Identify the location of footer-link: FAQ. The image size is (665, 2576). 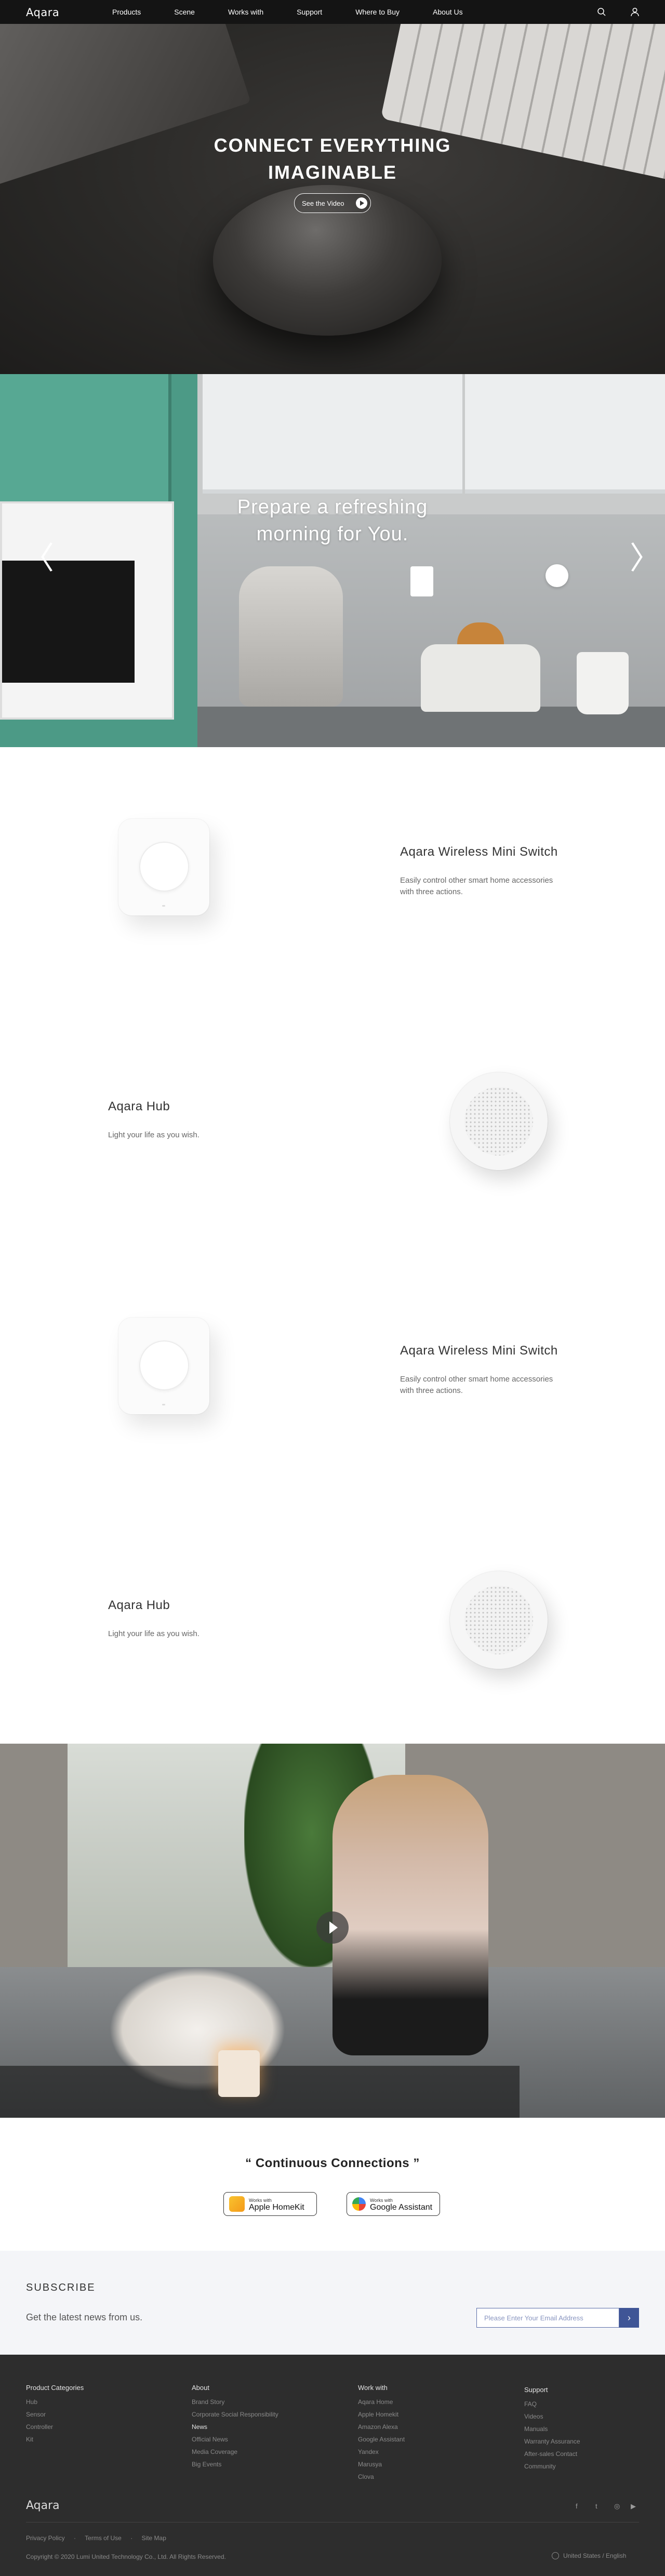
(552, 2404).